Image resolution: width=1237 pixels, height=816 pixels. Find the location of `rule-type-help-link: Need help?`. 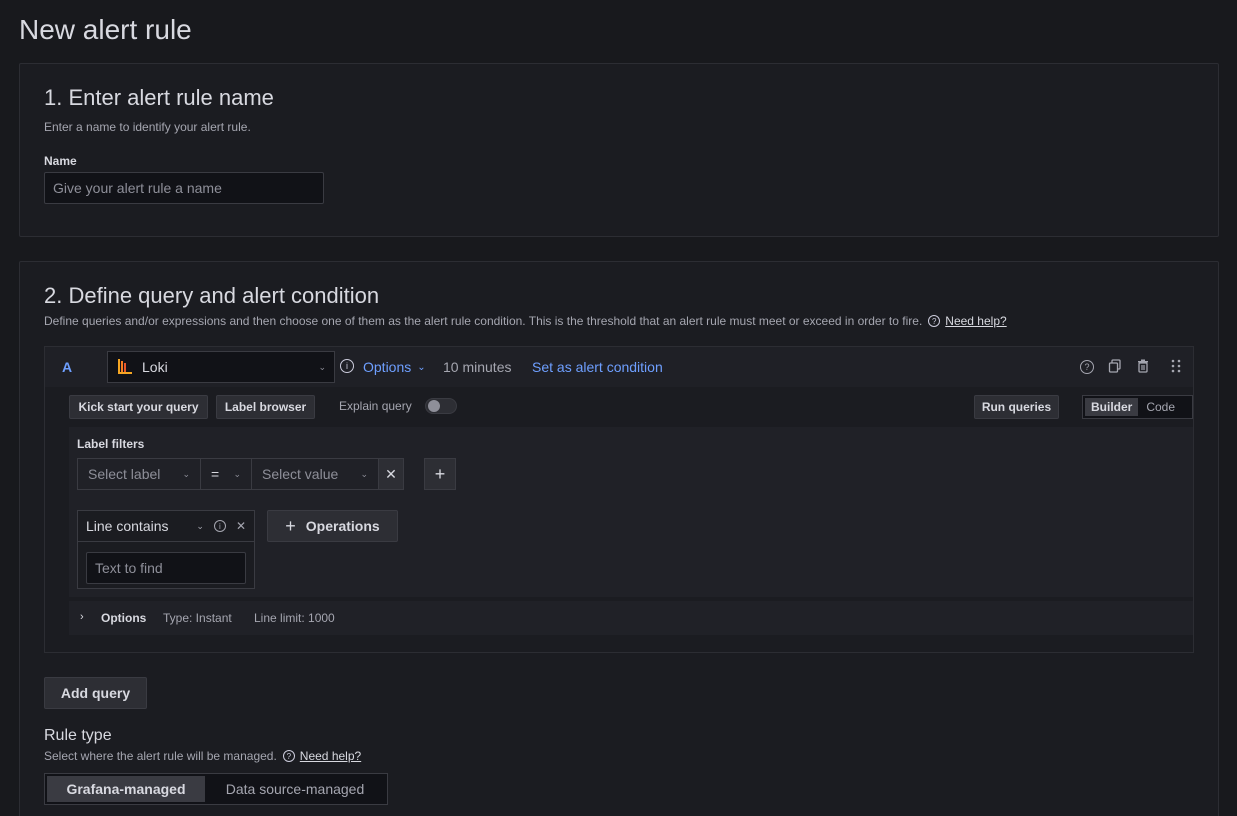

rule-type-help-link: Need help? is located at coordinates (330, 756).